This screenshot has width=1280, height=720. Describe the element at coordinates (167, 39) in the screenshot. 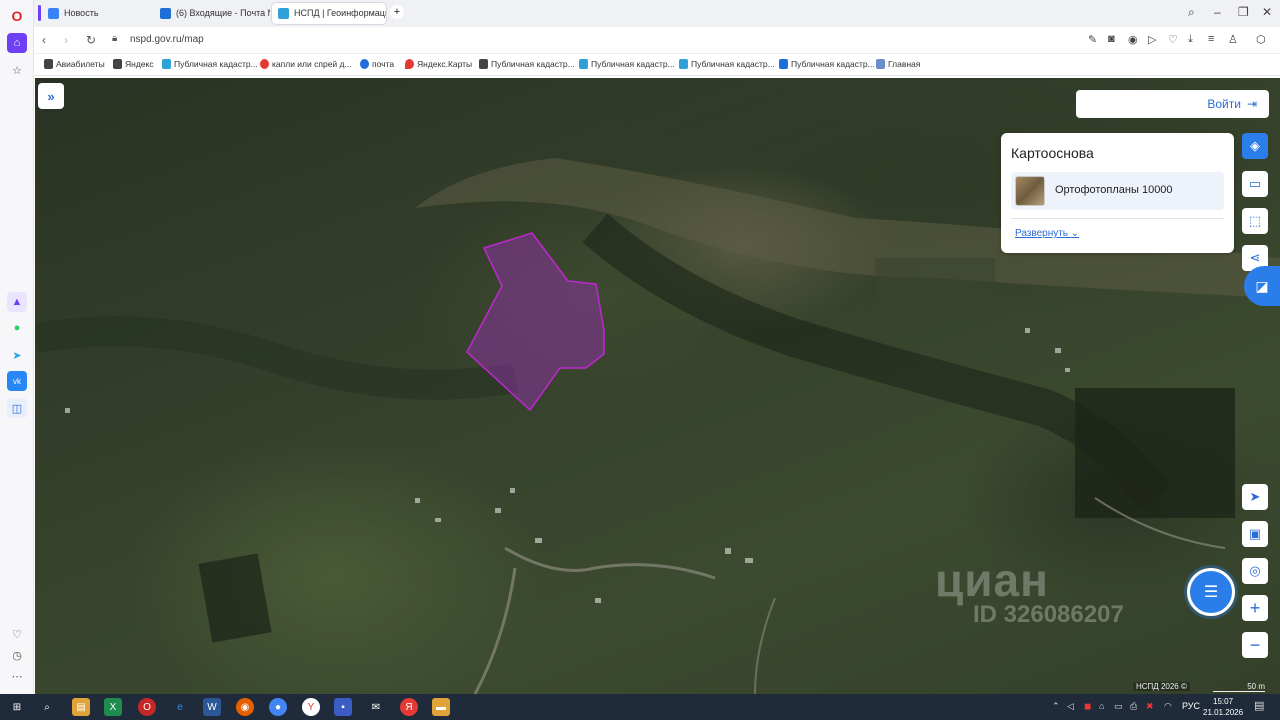

I see `url-field: nspd.gov.ru/map` at that location.